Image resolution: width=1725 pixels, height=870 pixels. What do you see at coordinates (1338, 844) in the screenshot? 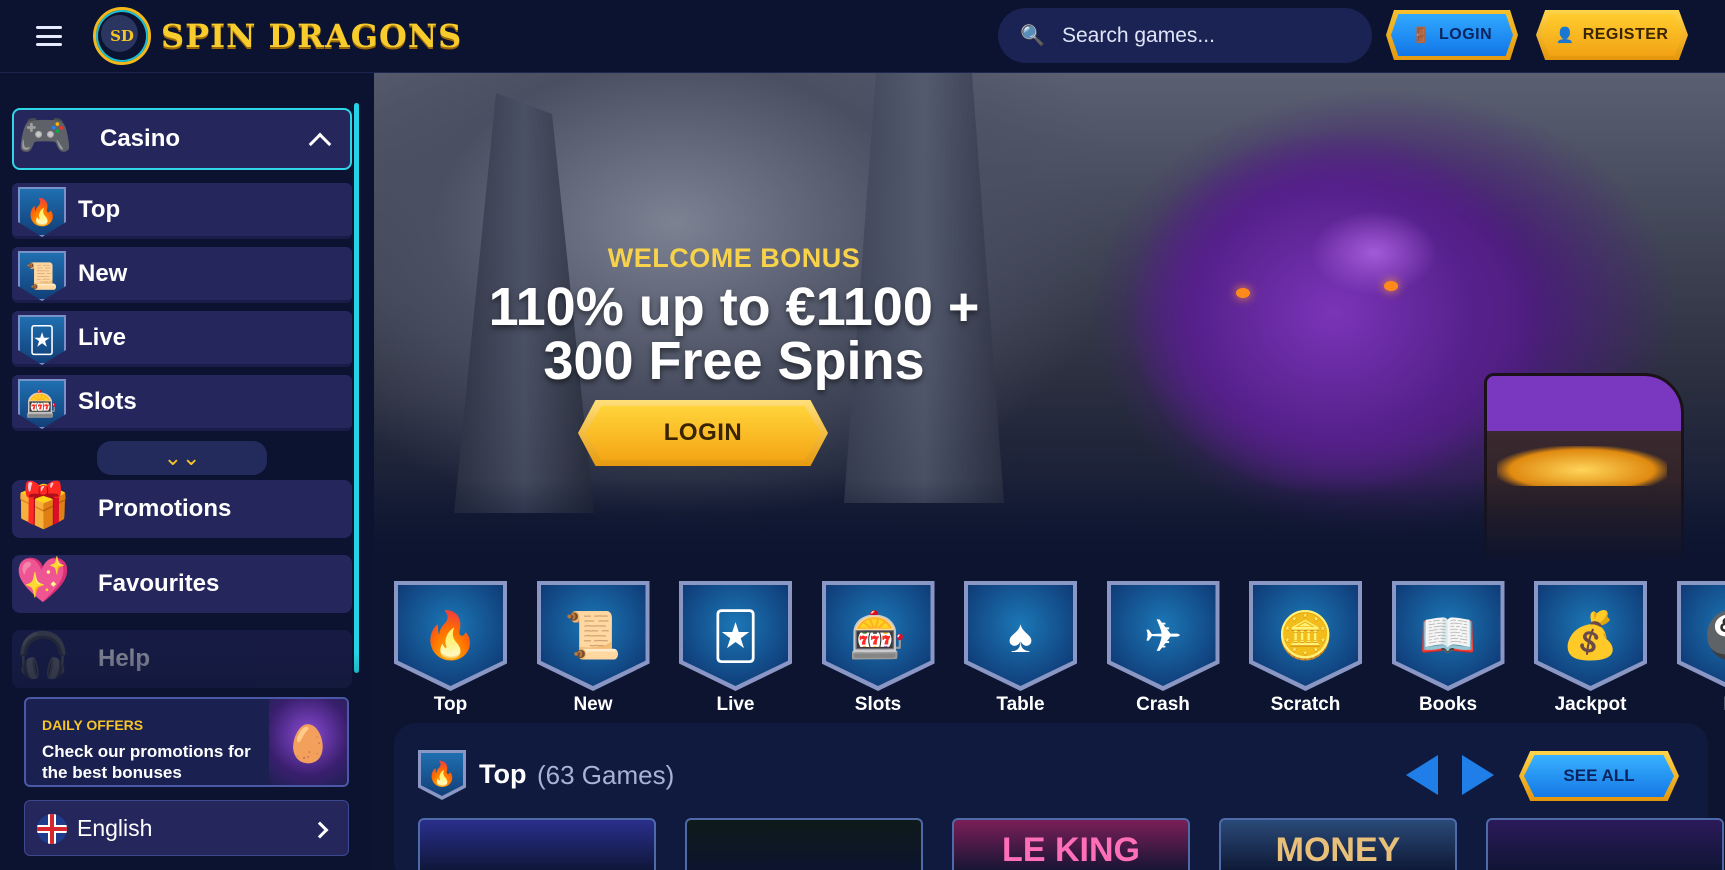
I see `game-tile: MONEY TRAIN 4` at bounding box center [1338, 844].